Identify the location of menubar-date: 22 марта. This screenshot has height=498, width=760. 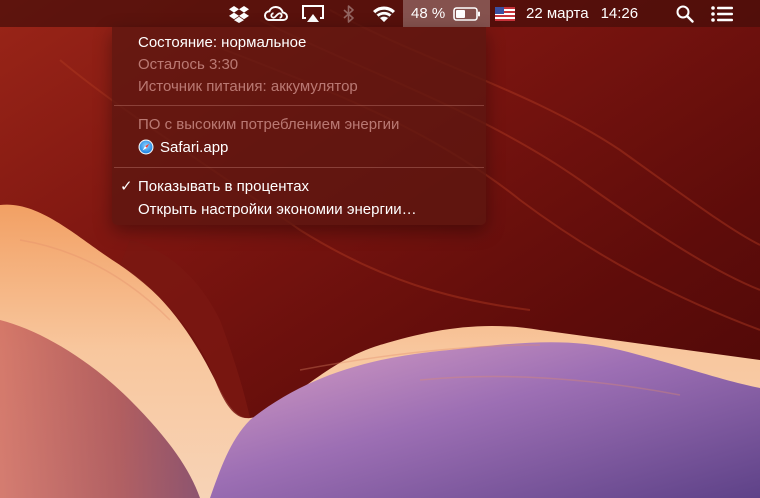
(557, 13).